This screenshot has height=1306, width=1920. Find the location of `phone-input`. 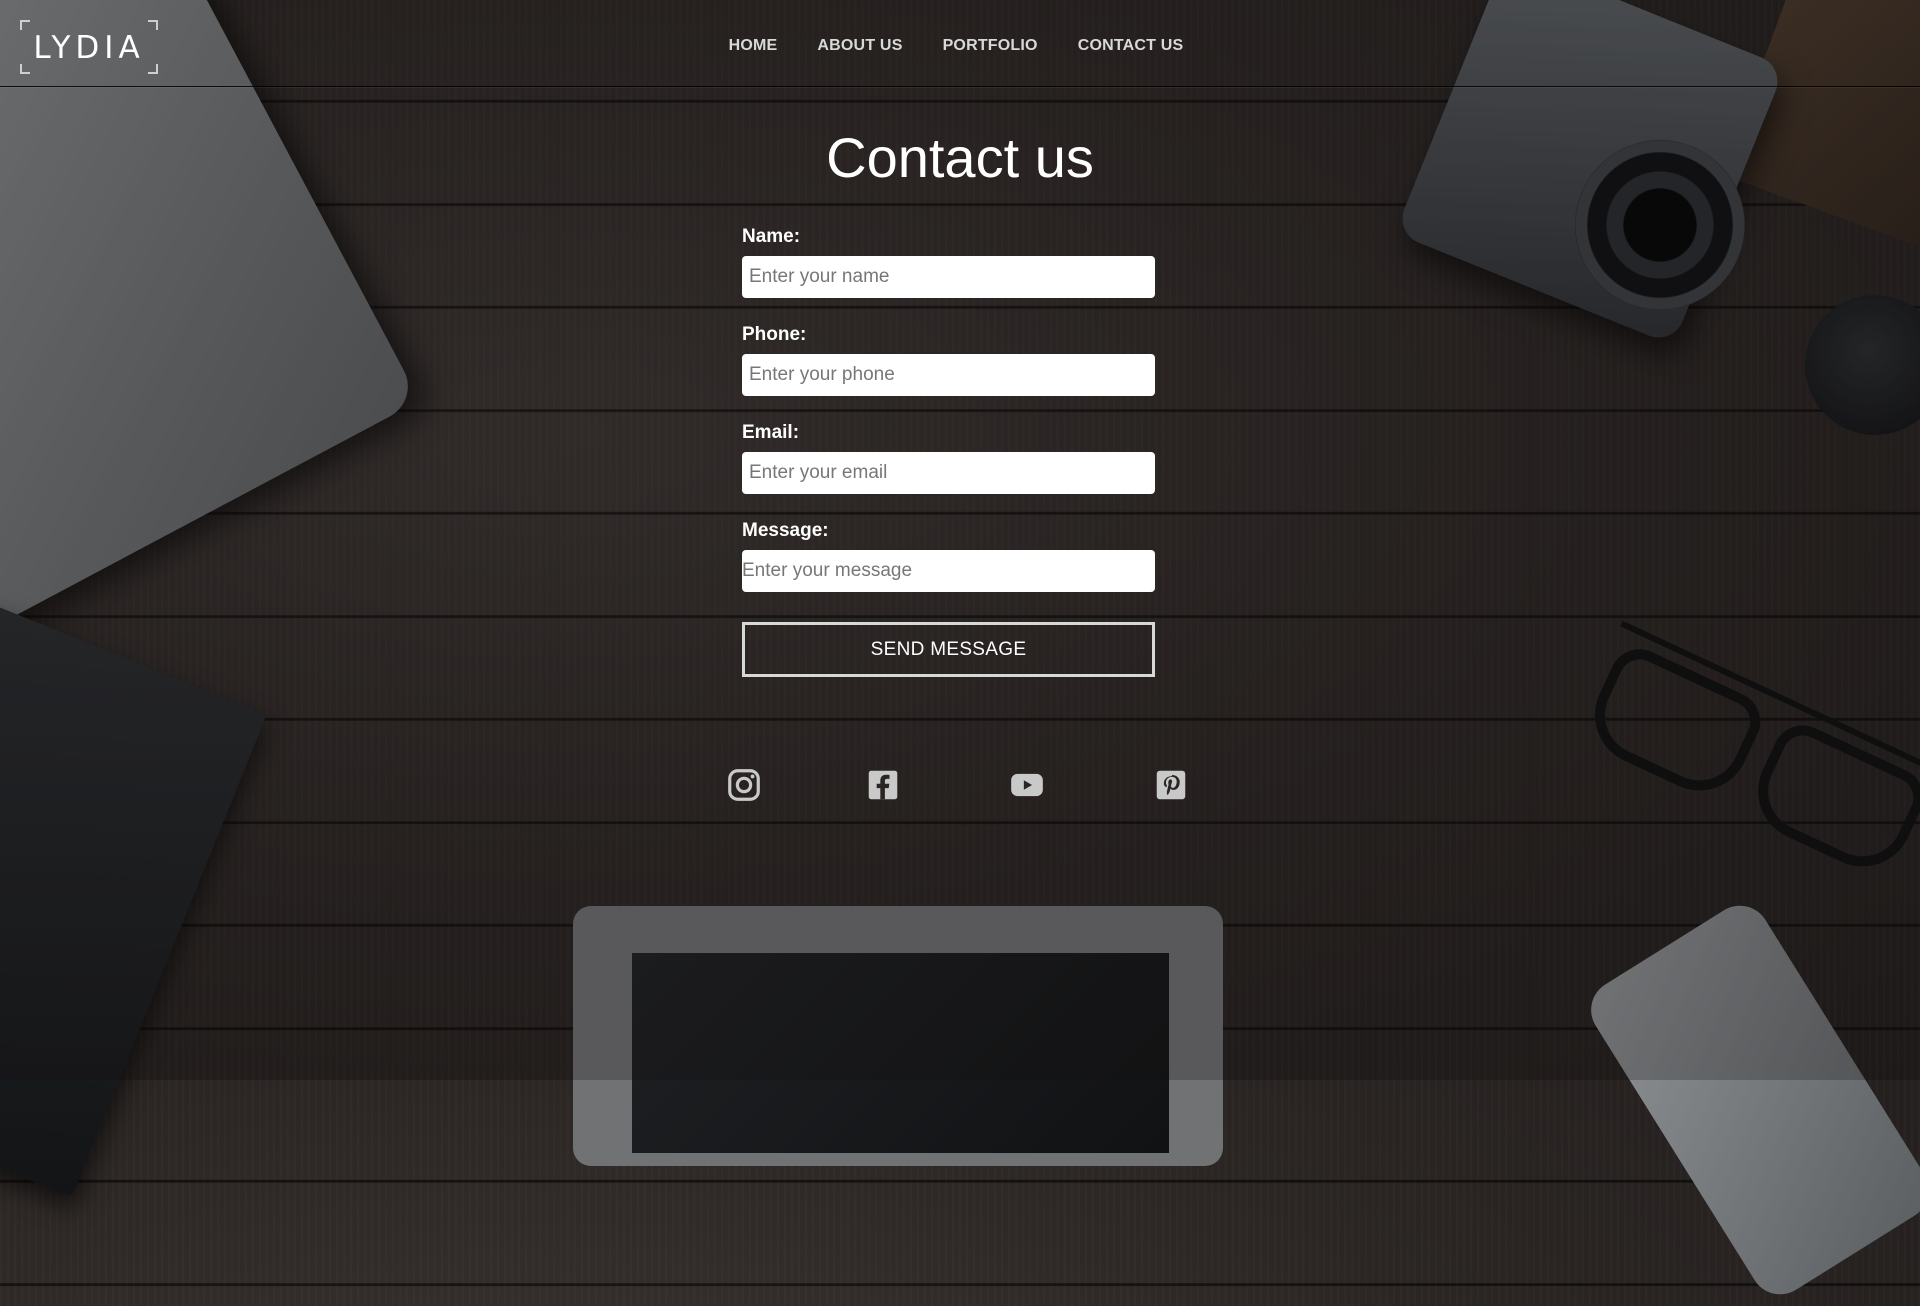

phone-input is located at coordinates (948, 375).